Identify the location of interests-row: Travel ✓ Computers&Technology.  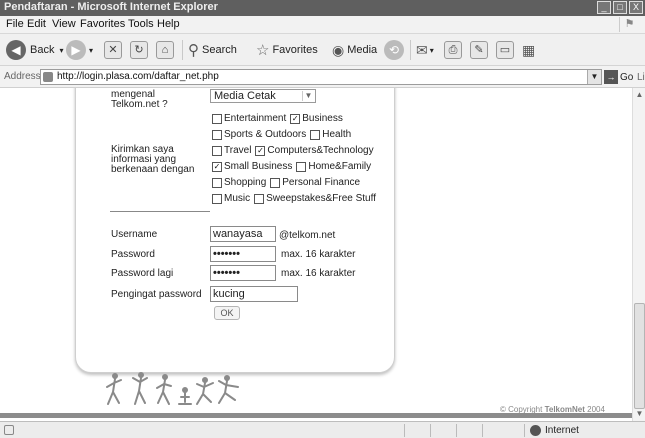
(293, 150).